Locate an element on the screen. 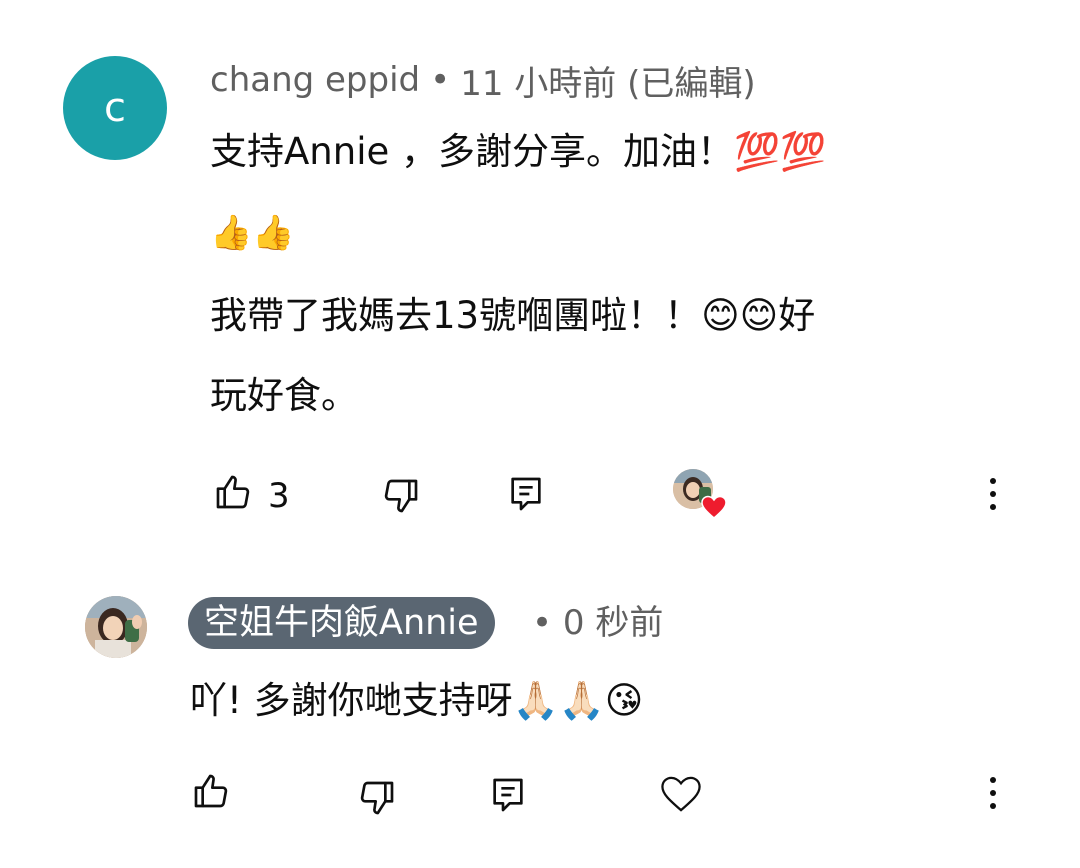 The width and height of the screenshot is (1080, 868). avatar-letter: c is located at coordinates (115, 108).